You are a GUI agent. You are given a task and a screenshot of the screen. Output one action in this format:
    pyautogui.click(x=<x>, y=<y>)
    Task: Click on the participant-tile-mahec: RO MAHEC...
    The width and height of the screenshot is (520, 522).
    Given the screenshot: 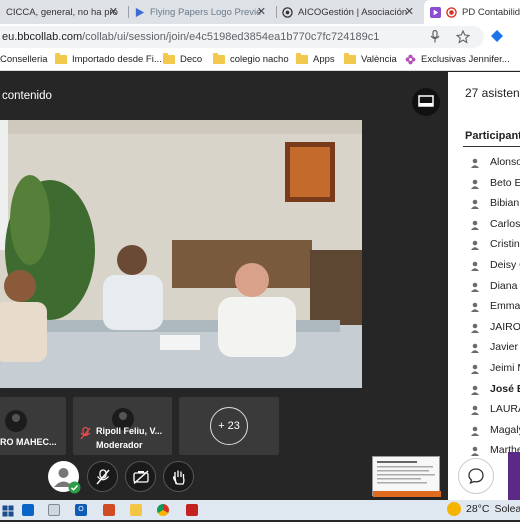 What is the action you would take?
    pyautogui.click(x=33, y=426)
    